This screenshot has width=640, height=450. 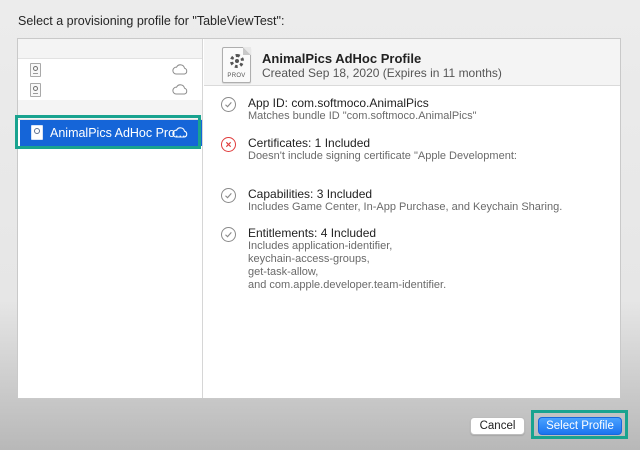 I want to click on provisioning-profile-large-icon: PROV, so click(x=236, y=65).